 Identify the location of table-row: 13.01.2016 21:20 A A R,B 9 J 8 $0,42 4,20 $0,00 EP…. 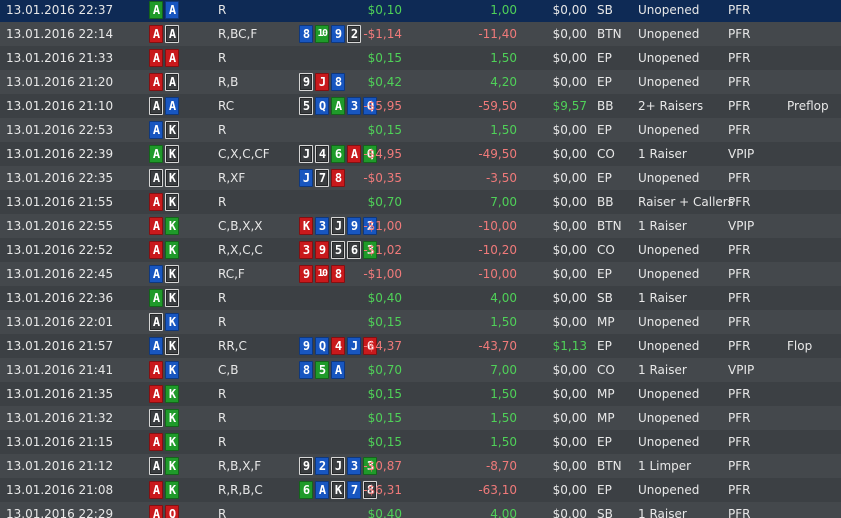
(420, 82).